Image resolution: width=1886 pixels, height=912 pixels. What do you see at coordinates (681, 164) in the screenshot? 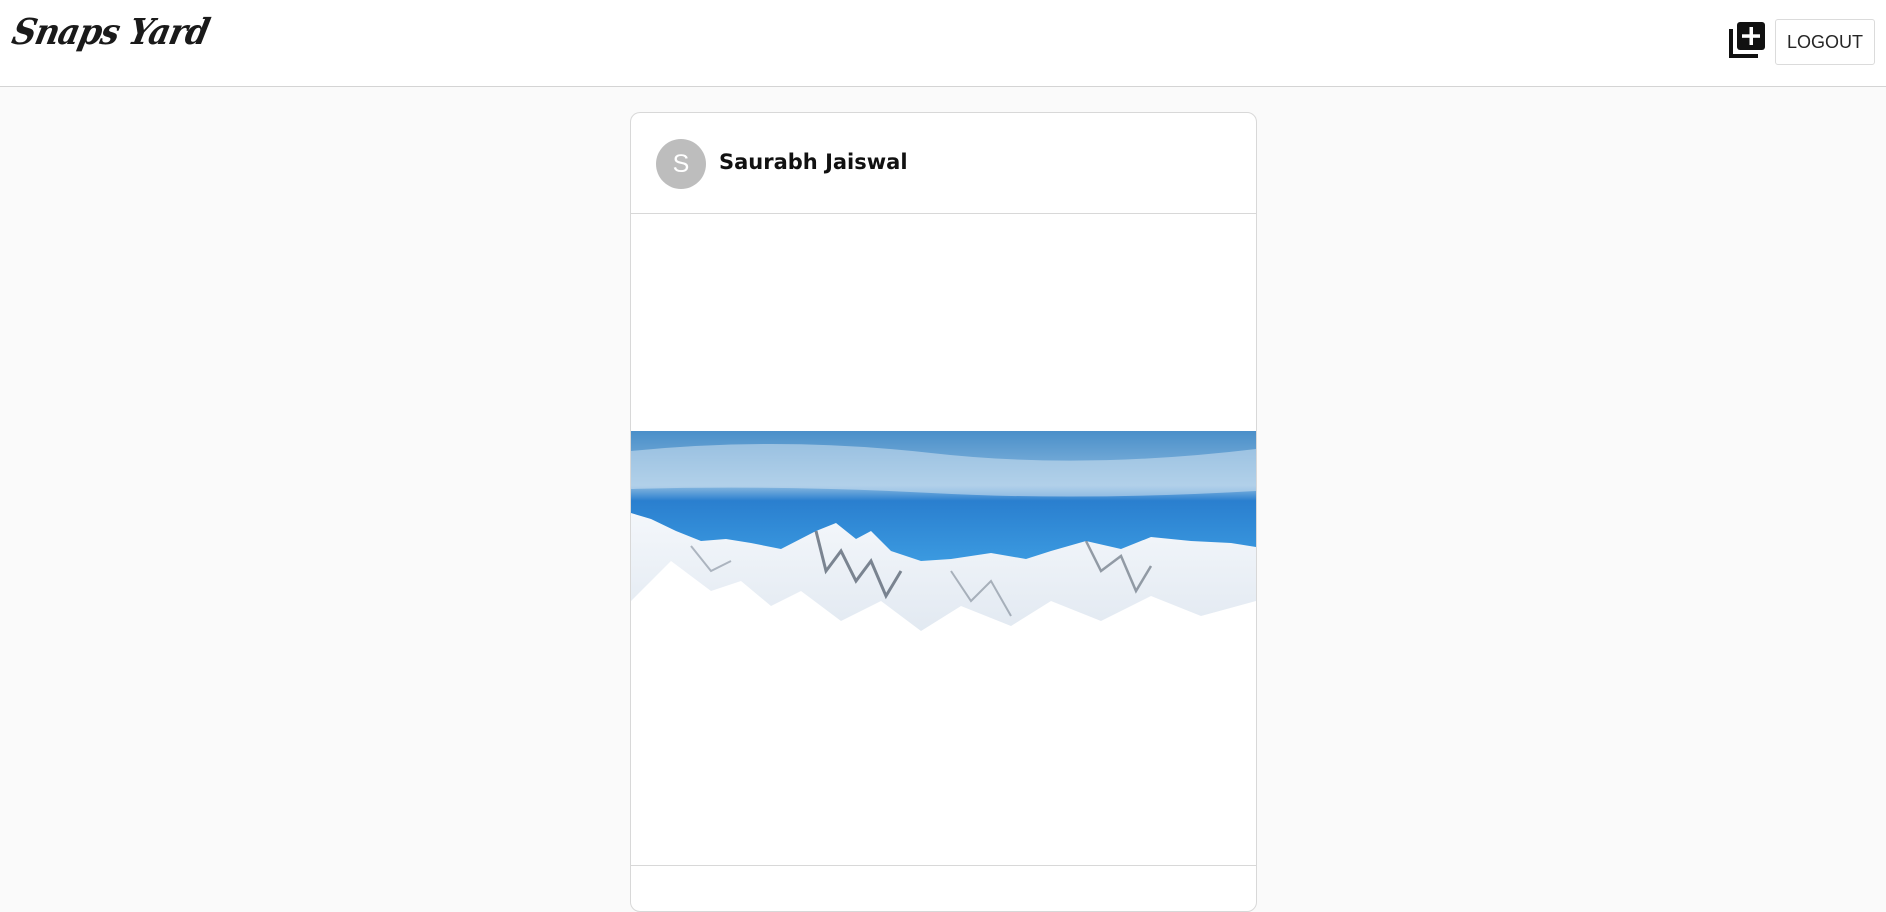
I see `avatar: S` at bounding box center [681, 164].